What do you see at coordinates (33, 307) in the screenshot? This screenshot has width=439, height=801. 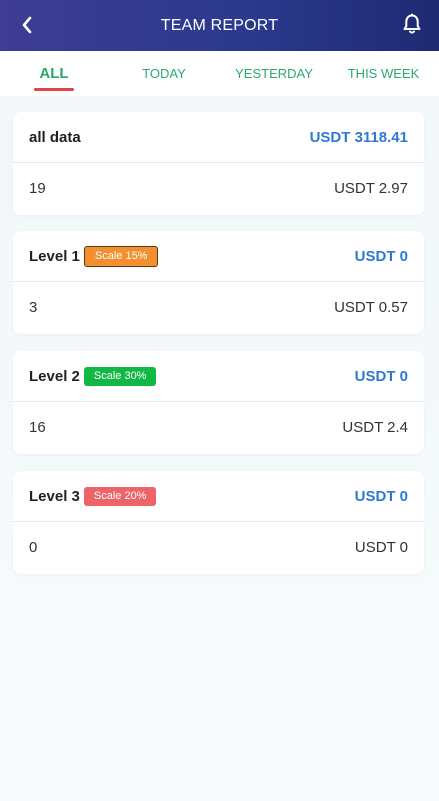 I see `member-count: 3` at bounding box center [33, 307].